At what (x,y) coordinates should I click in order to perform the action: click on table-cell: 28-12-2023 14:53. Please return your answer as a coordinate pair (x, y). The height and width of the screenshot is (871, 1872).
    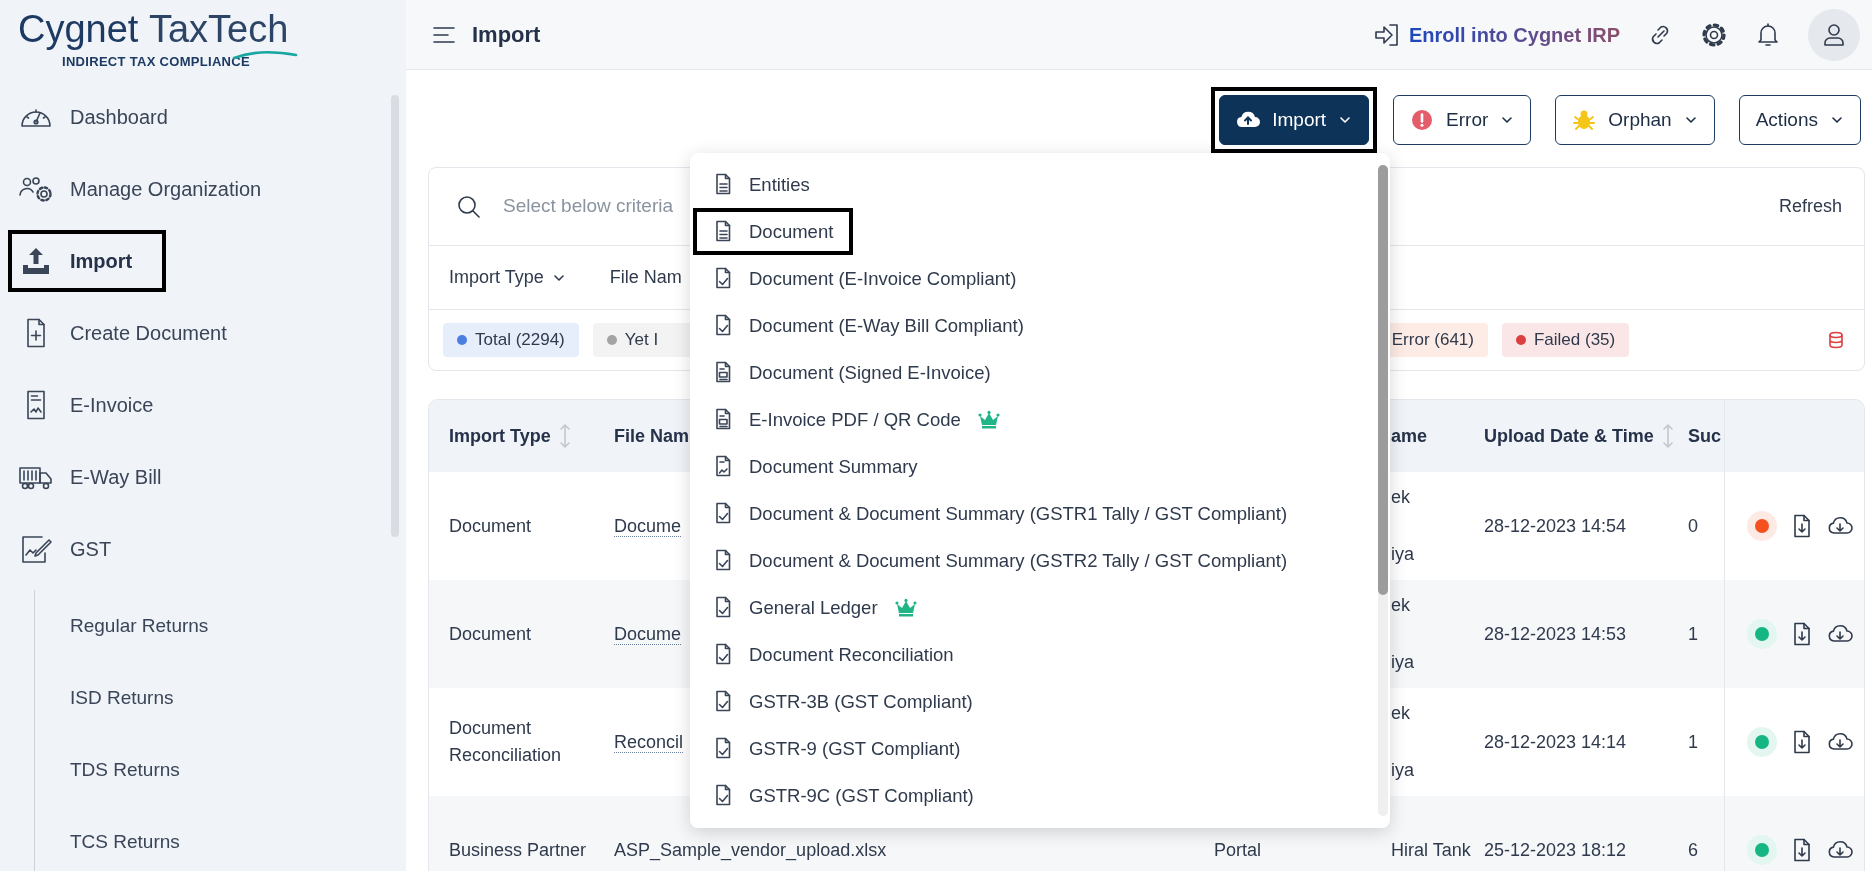
    Looking at the image, I should click on (1555, 633).